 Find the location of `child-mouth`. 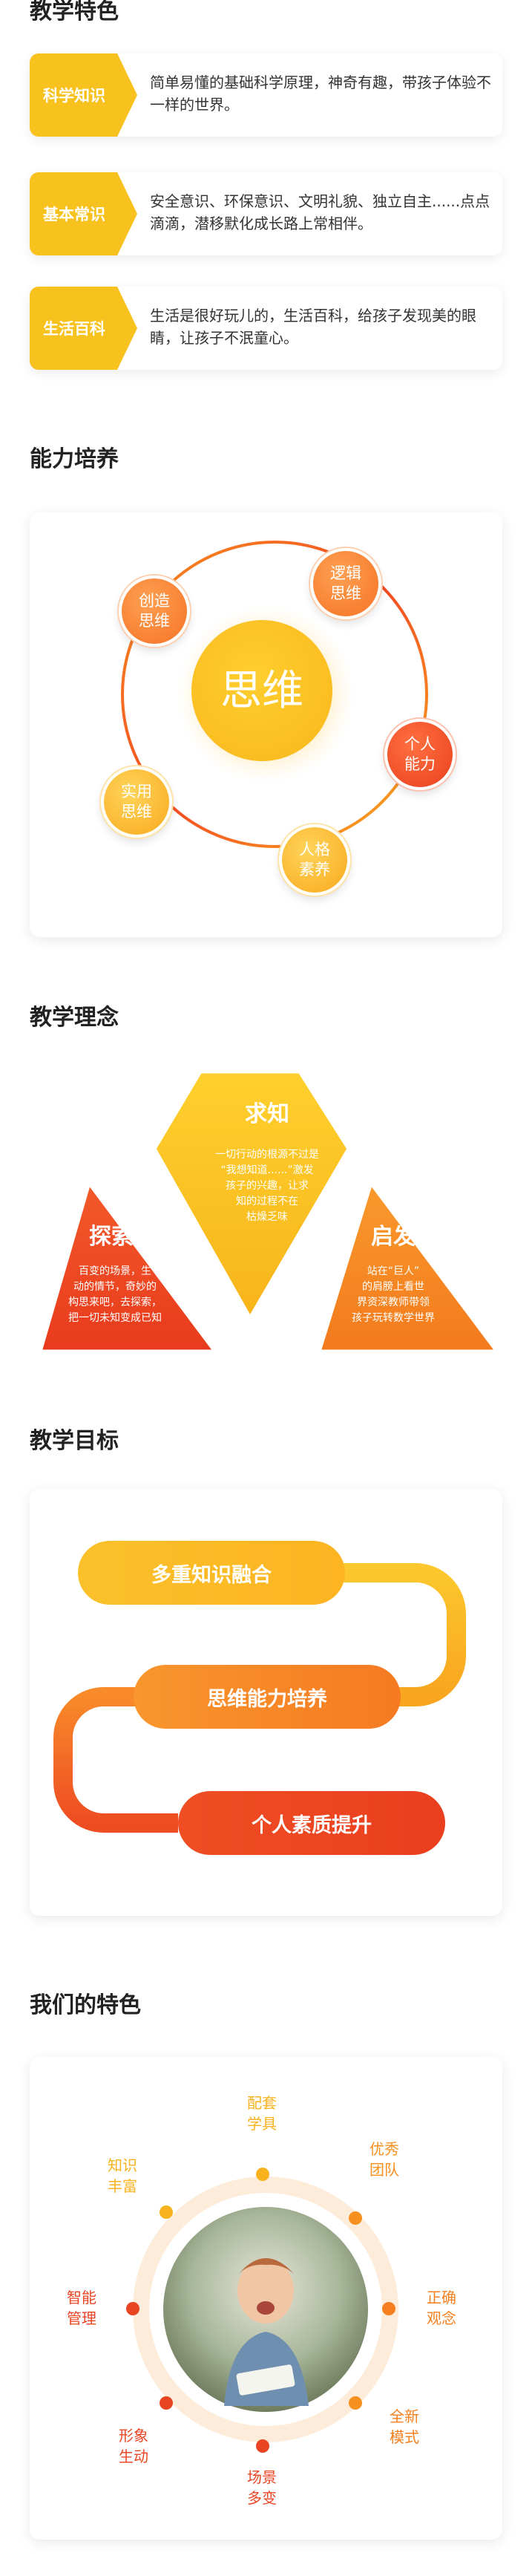

child-mouth is located at coordinates (266, 2308).